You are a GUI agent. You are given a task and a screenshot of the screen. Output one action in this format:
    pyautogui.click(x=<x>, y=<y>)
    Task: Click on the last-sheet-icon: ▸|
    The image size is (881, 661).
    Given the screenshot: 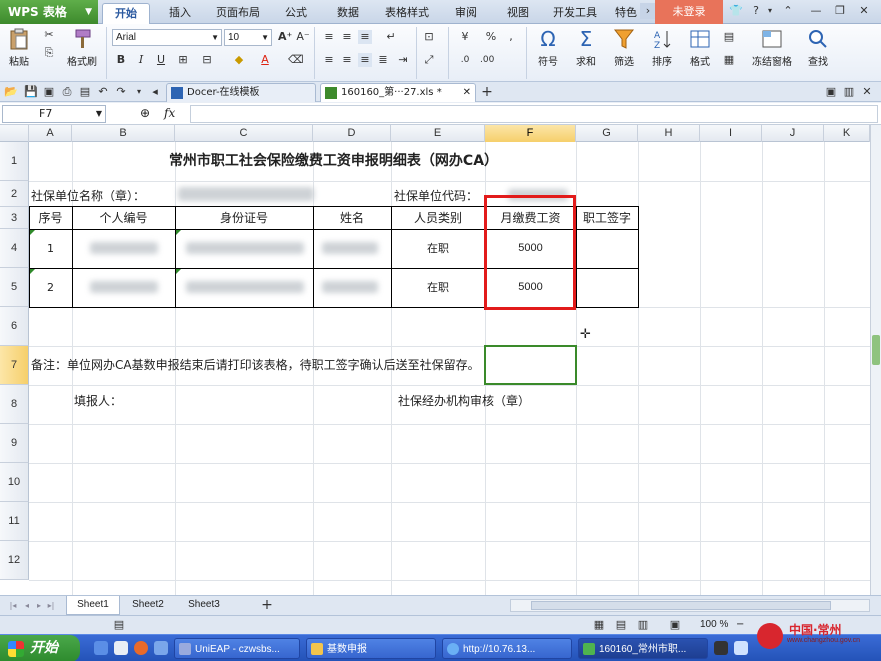 What is the action you would take?
    pyautogui.click(x=51, y=606)
    